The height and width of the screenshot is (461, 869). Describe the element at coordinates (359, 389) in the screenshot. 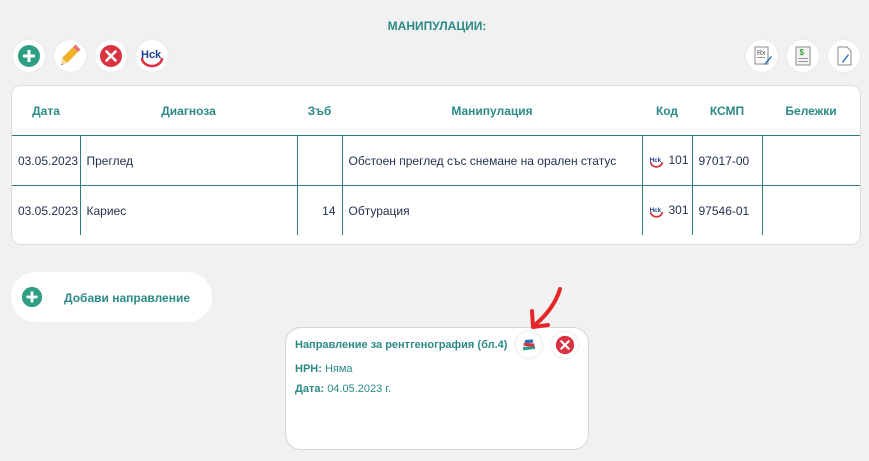

I see `date-value: 04.05.2023 г.` at that location.